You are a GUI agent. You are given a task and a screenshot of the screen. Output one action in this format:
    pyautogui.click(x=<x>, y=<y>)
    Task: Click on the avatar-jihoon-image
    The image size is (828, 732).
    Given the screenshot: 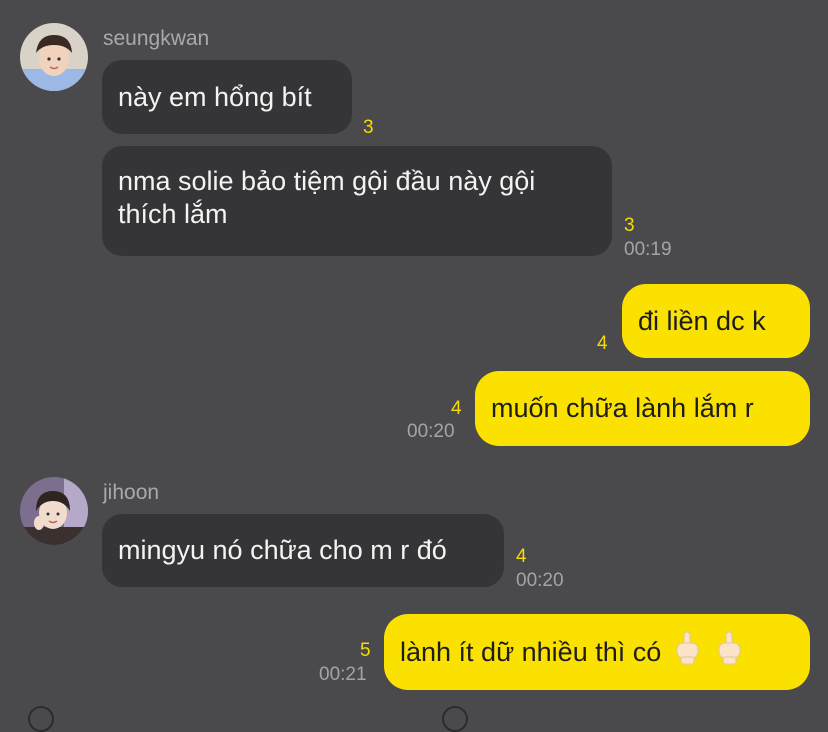 What is the action you would take?
    pyautogui.click(x=54, y=511)
    